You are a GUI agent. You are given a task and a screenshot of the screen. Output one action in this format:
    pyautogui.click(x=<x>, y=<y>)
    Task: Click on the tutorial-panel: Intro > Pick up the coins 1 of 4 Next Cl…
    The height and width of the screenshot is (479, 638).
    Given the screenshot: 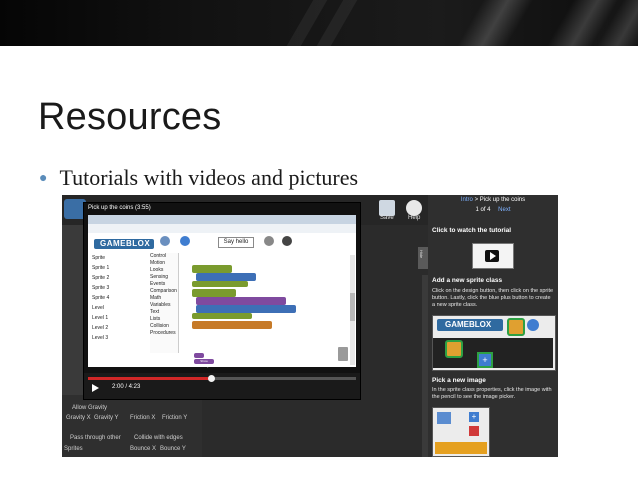 What is the action you would take?
    pyautogui.click(x=493, y=326)
    